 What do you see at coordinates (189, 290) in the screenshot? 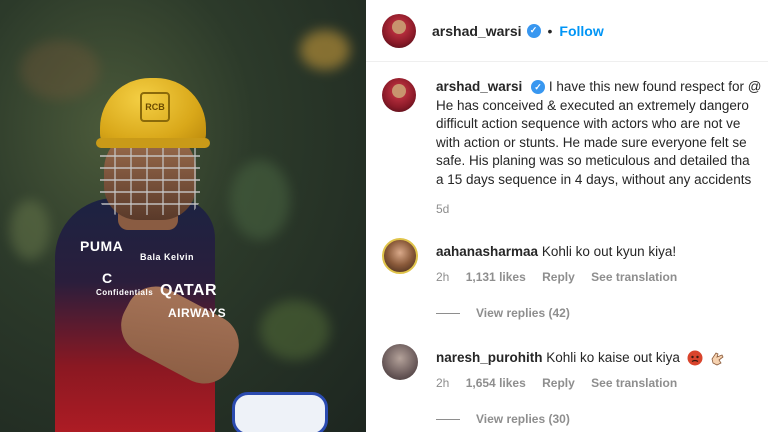
I see `qatar-logo: QATAR` at bounding box center [189, 290].